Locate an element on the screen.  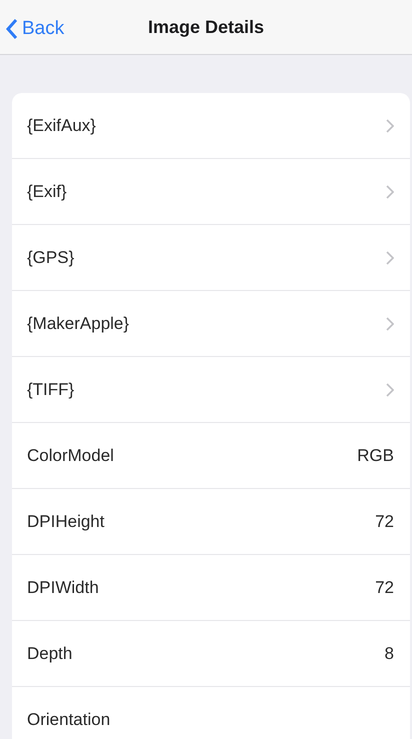
list-row: {MakerApple} is located at coordinates (211, 323).